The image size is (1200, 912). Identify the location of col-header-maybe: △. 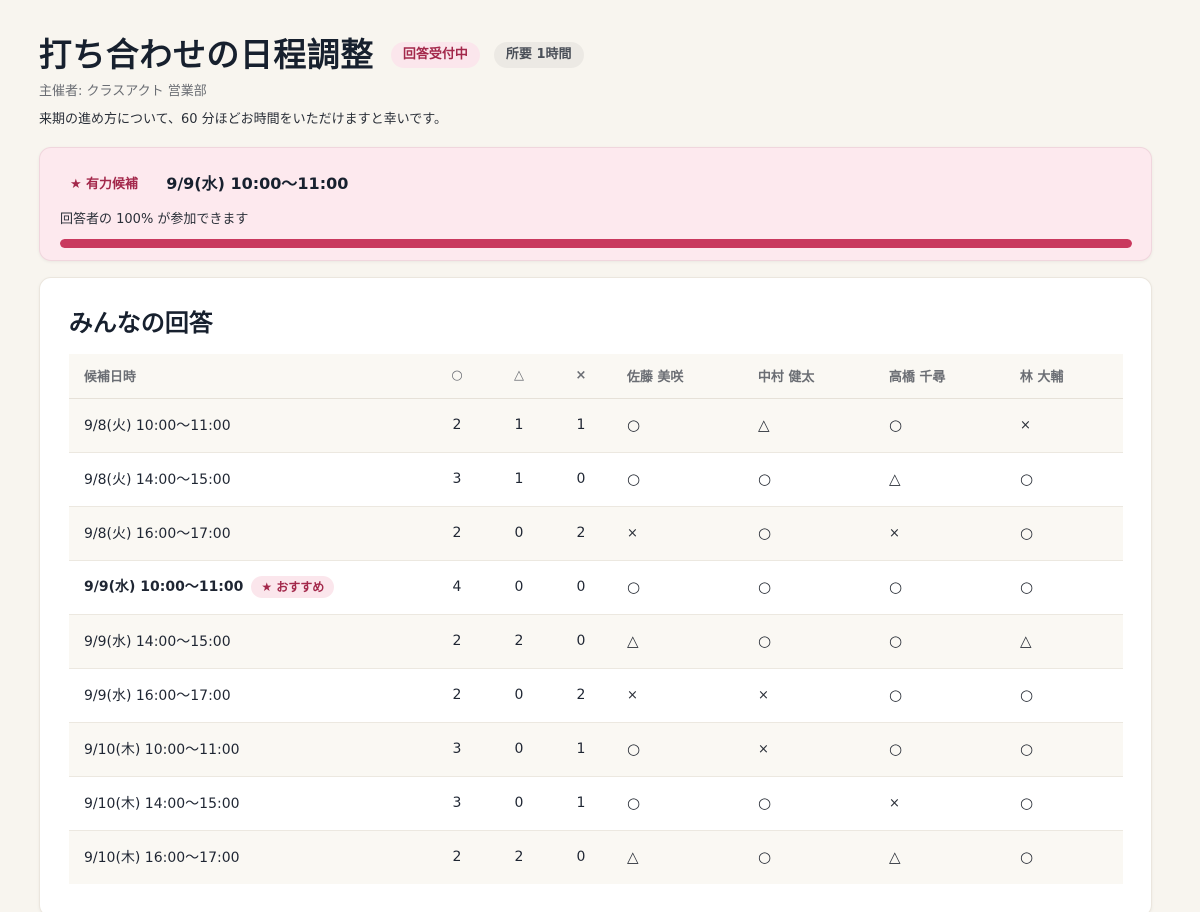
(519, 376).